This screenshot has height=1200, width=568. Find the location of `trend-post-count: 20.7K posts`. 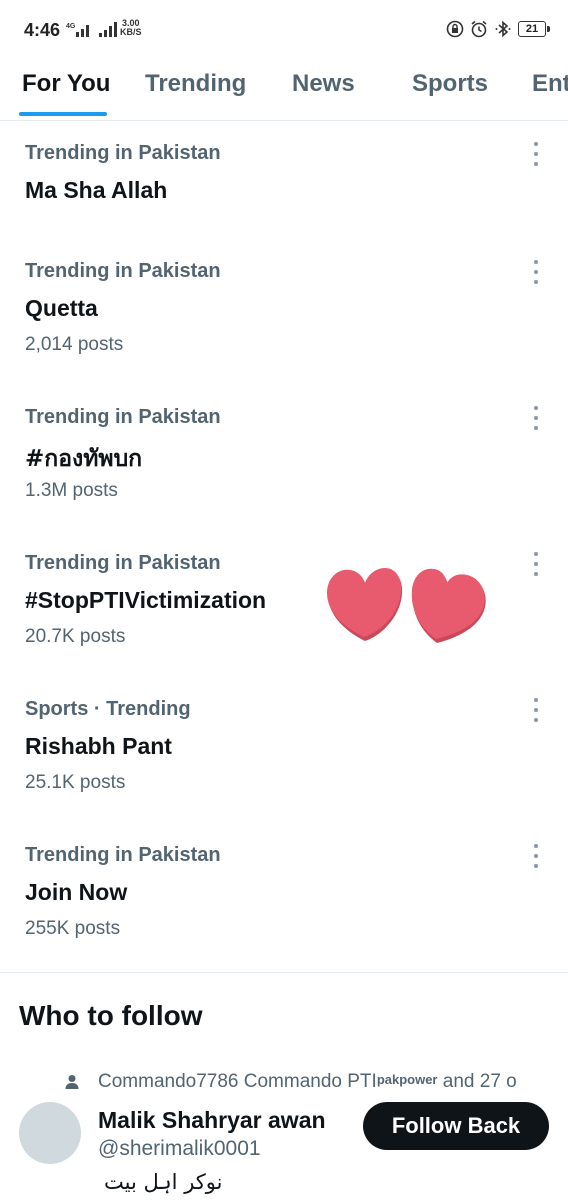

trend-post-count: 20.7K posts is located at coordinates (75, 636).